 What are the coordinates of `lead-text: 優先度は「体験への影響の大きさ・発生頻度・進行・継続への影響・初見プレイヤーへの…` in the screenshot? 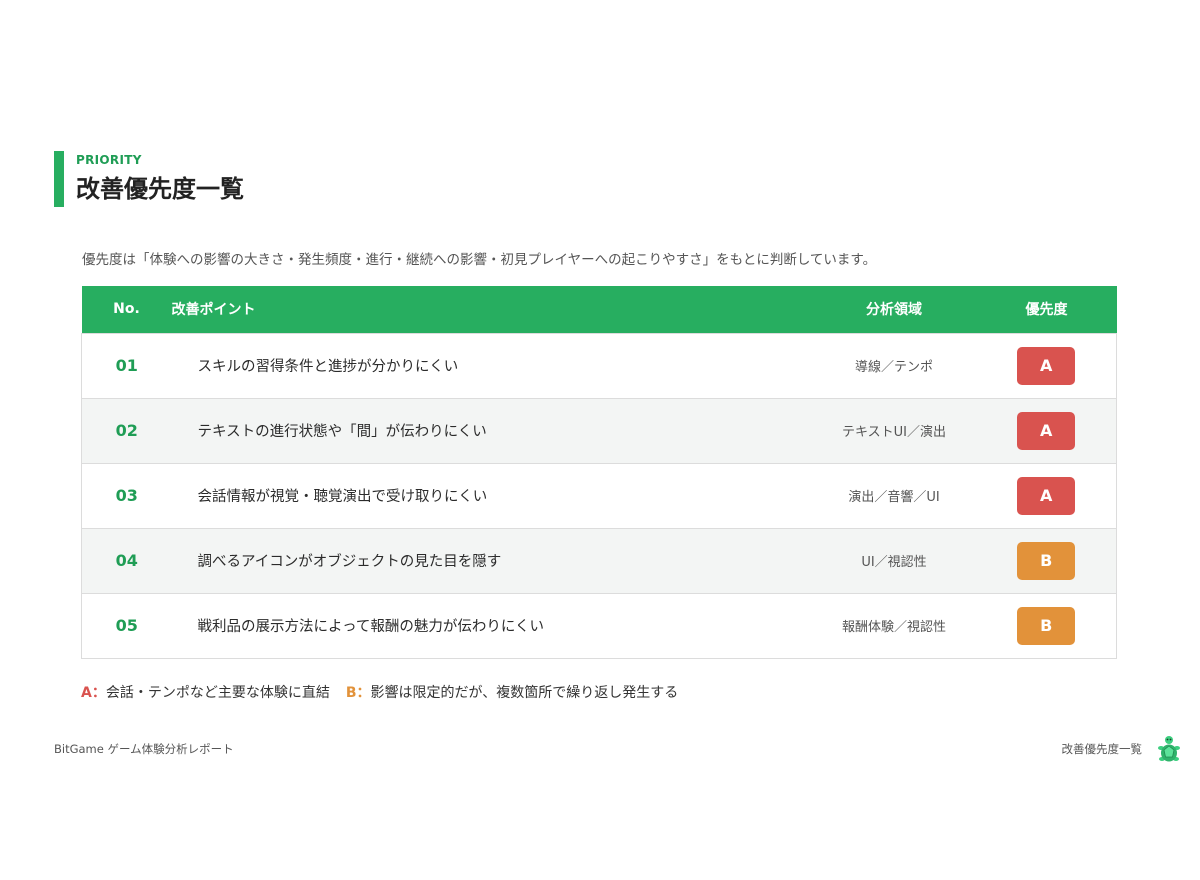 It's located at (479, 260).